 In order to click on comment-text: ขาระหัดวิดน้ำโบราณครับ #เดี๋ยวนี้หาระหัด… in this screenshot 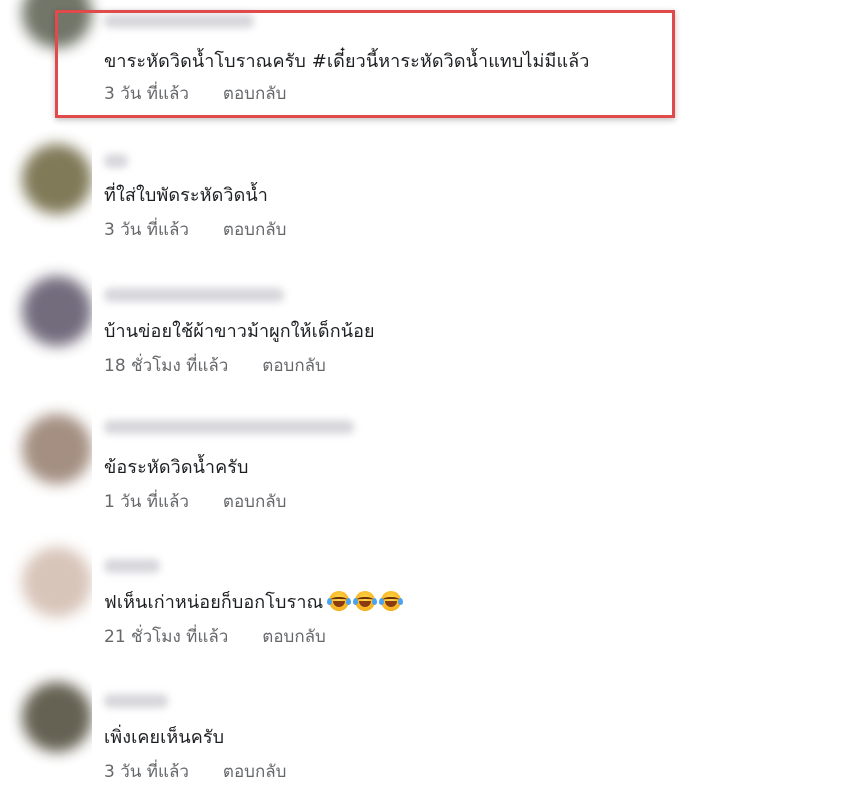, I will do `click(347, 61)`.